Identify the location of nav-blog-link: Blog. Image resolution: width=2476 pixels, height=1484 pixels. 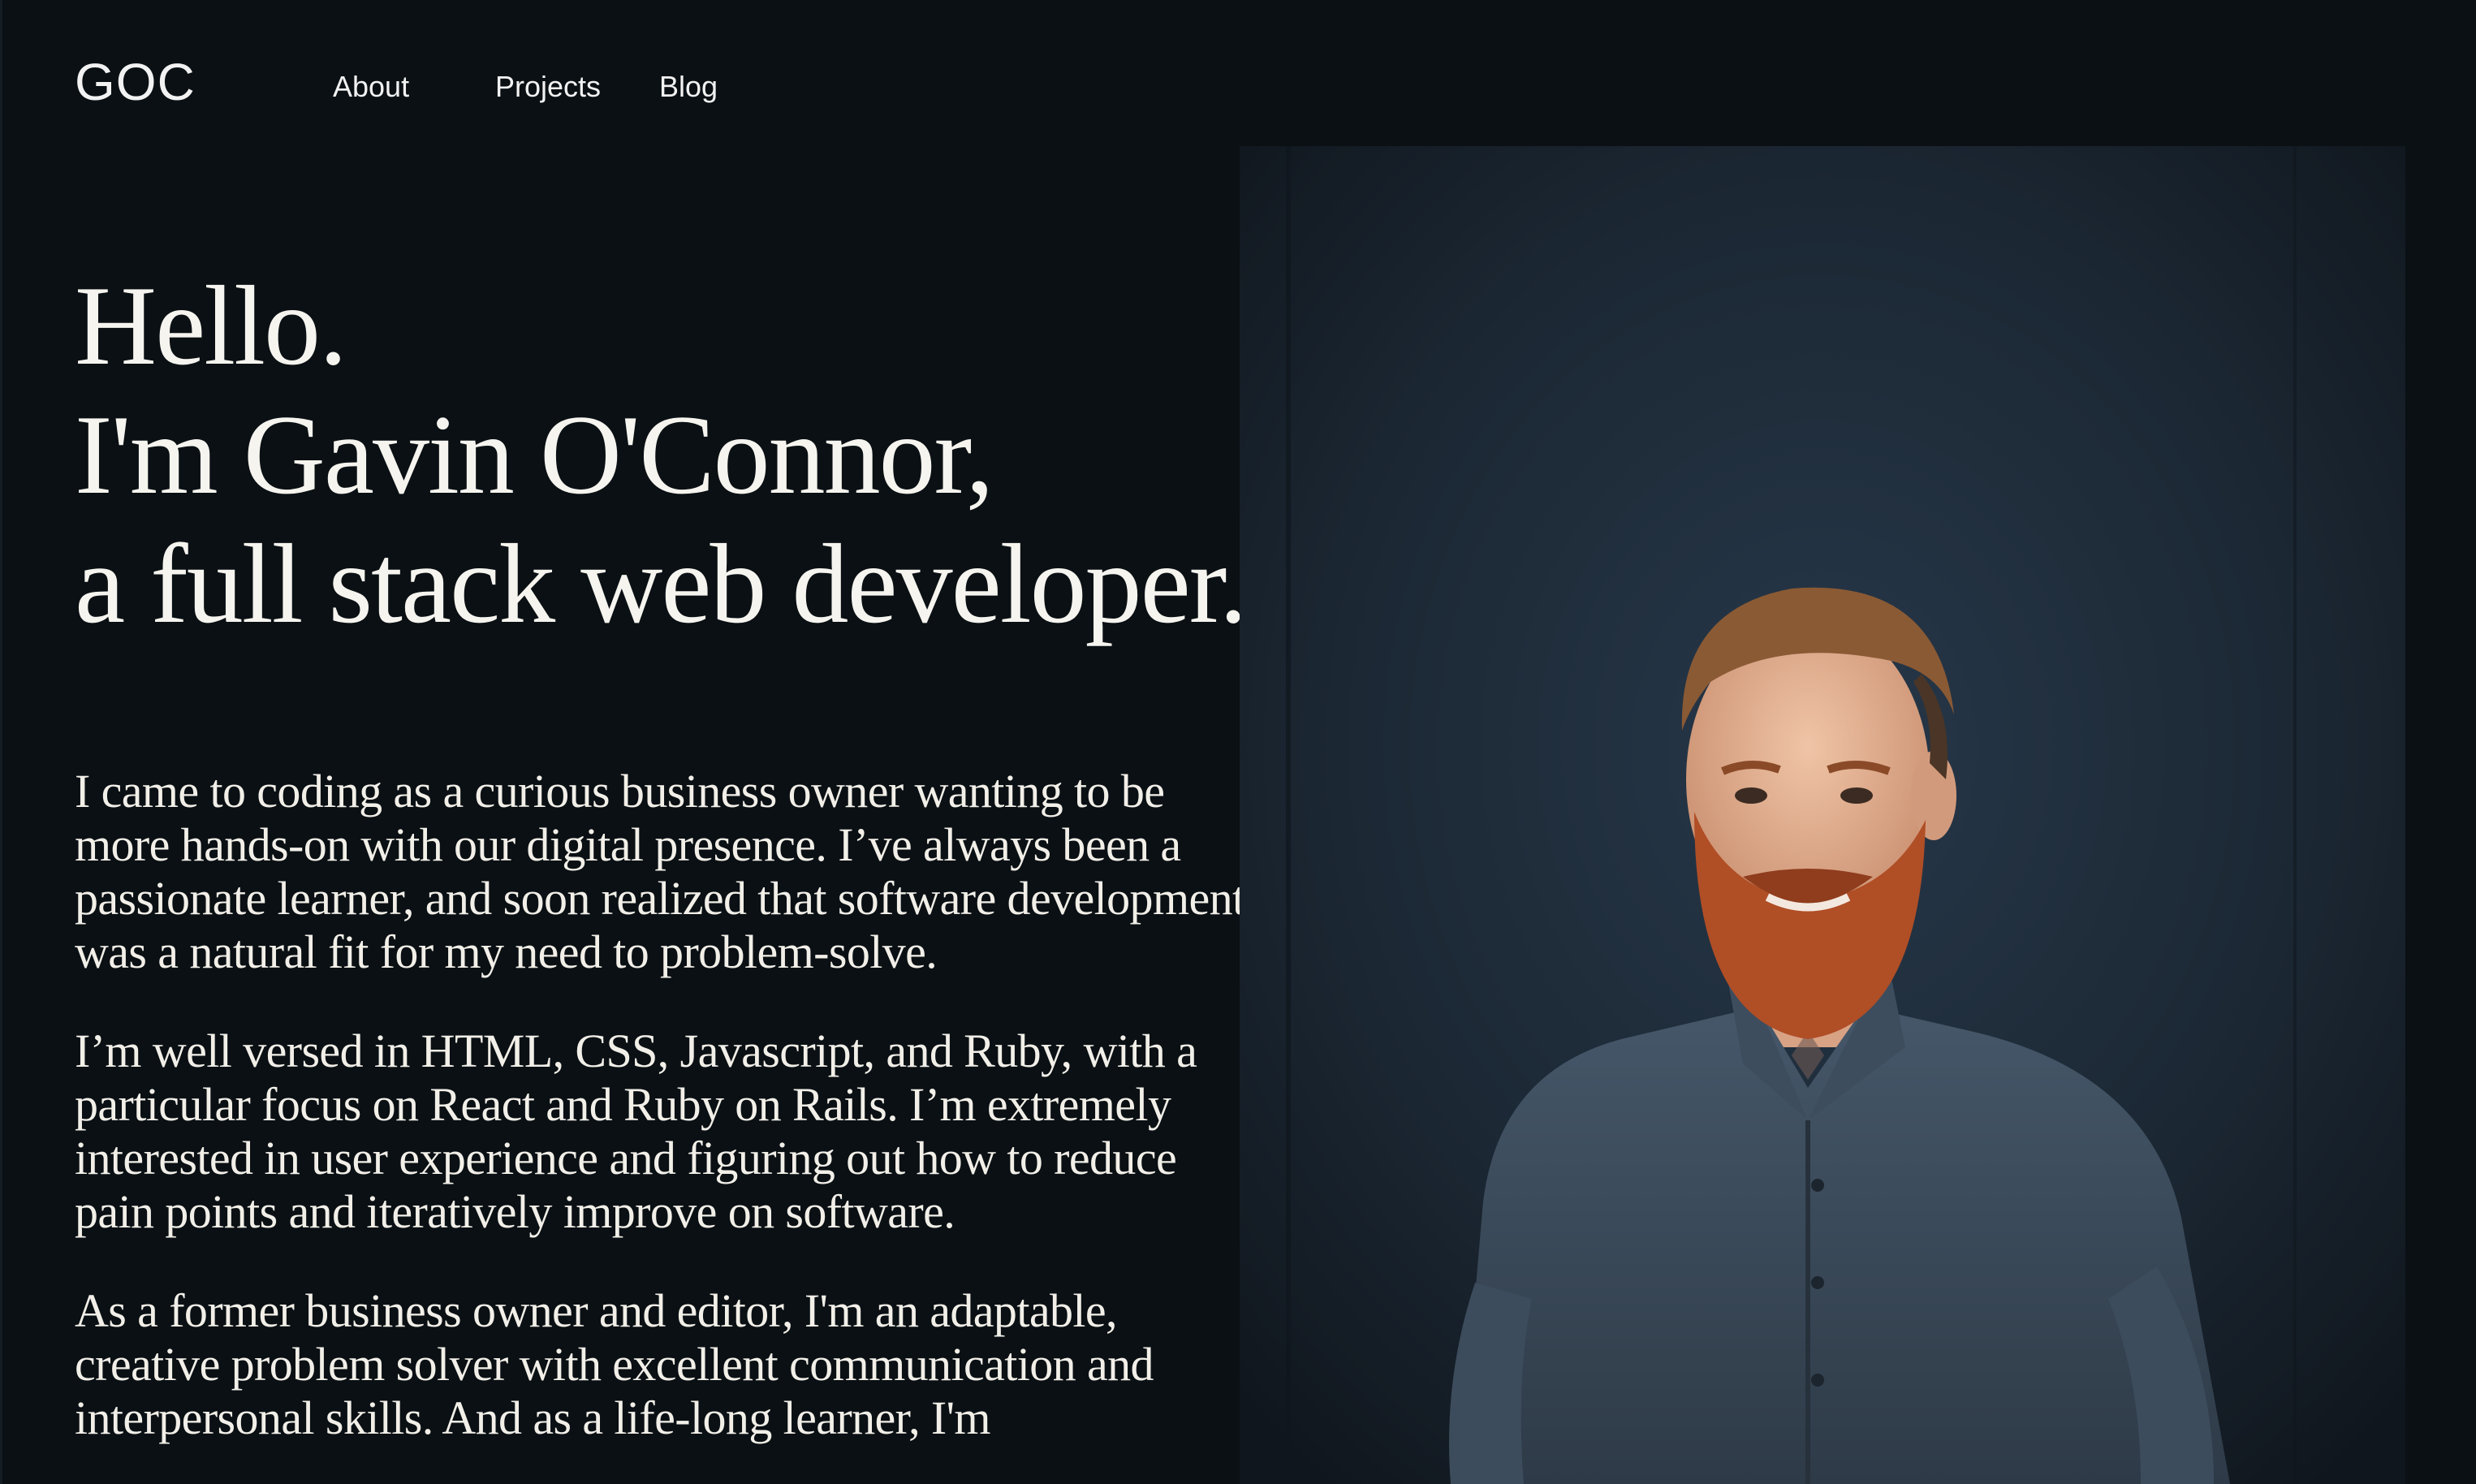
(708, 87).